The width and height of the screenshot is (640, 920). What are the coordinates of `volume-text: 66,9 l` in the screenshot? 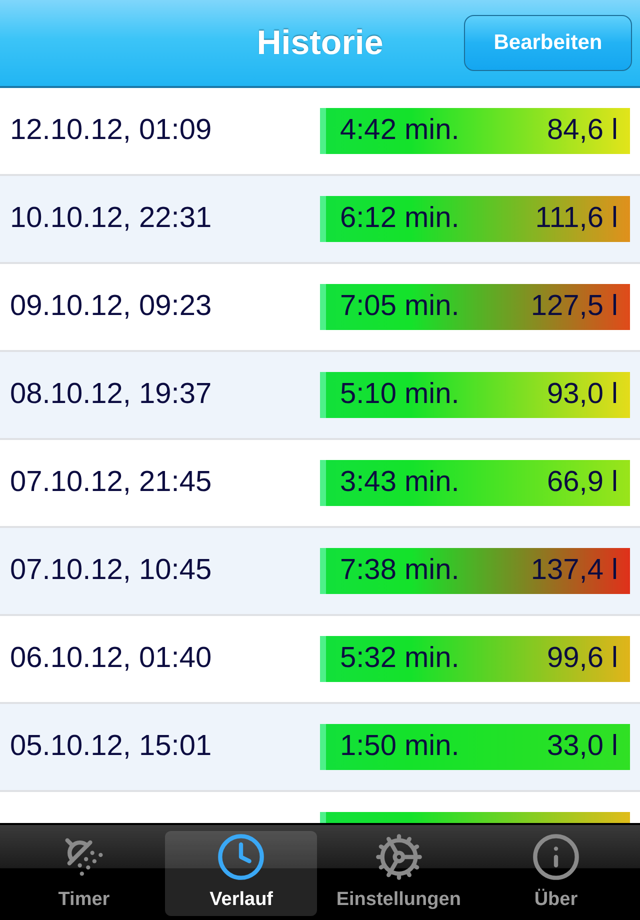 It's located at (582, 482).